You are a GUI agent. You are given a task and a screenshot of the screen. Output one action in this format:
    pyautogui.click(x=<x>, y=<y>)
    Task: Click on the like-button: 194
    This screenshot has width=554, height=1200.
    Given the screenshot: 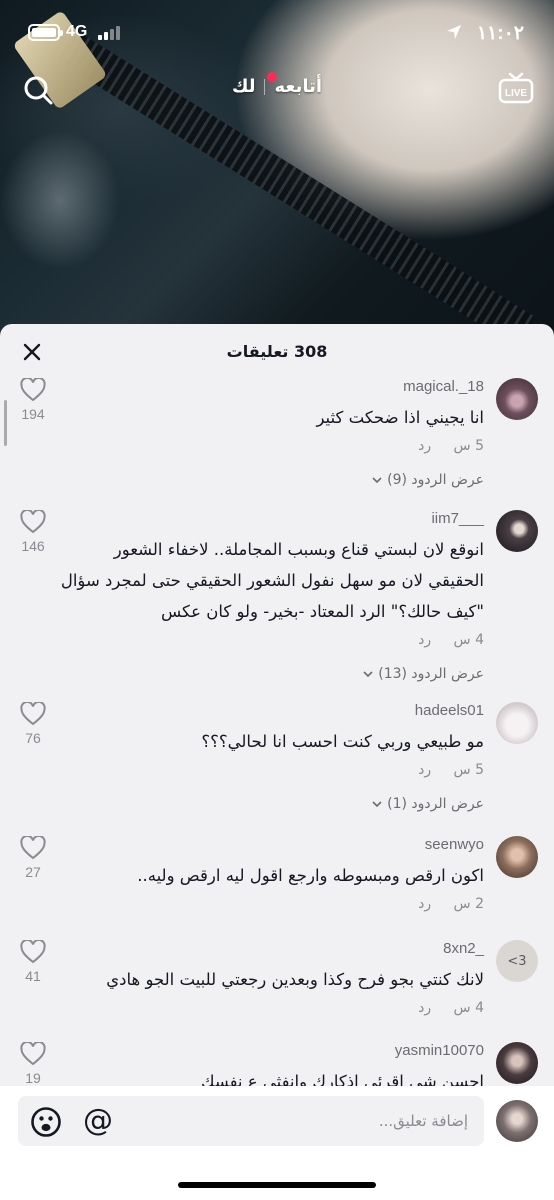 What is the action you would take?
    pyautogui.click(x=33, y=400)
    